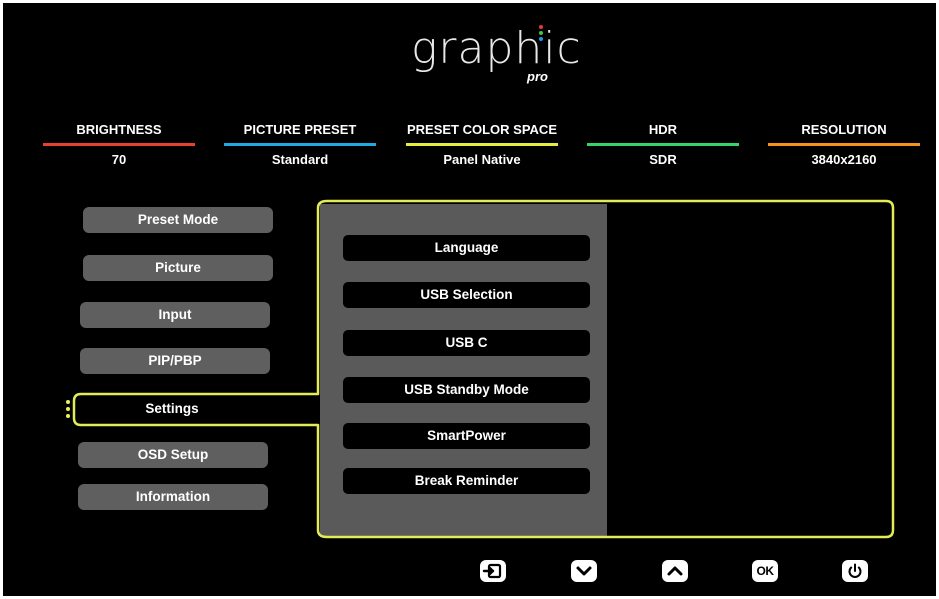 The height and width of the screenshot is (599, 939). I want to click on chevron-up-icon, so click(675, 571).